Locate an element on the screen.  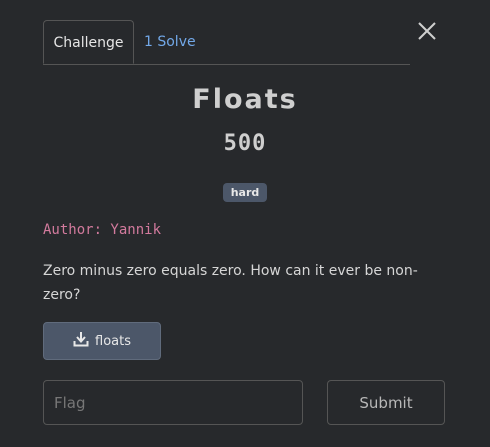
close-icon is located at coordinates (427, 31).